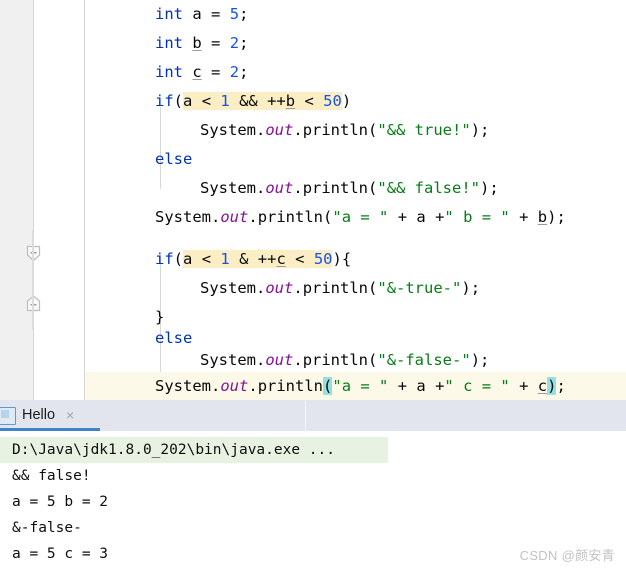 Image resolution: width=626 pixels, height=570 pixels. I want to click on token-string: " c = ", so click(477, 386).